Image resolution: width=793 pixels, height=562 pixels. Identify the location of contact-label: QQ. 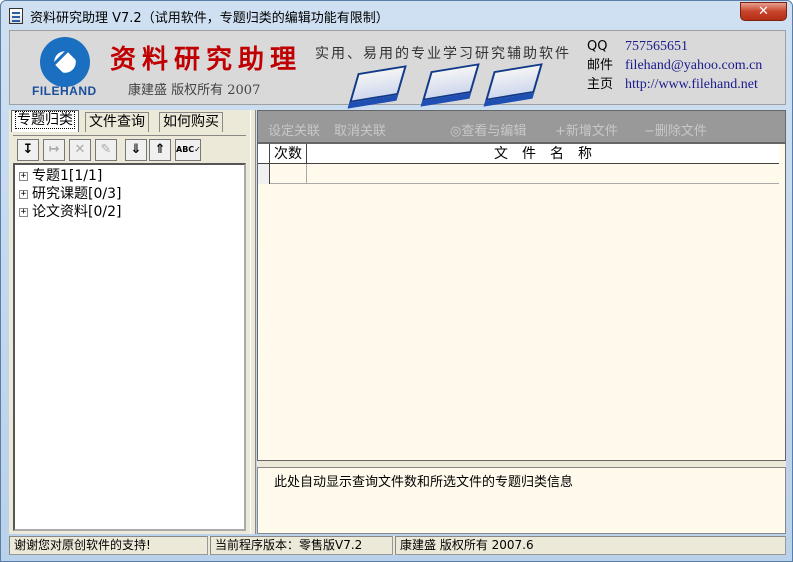
(597, 46).